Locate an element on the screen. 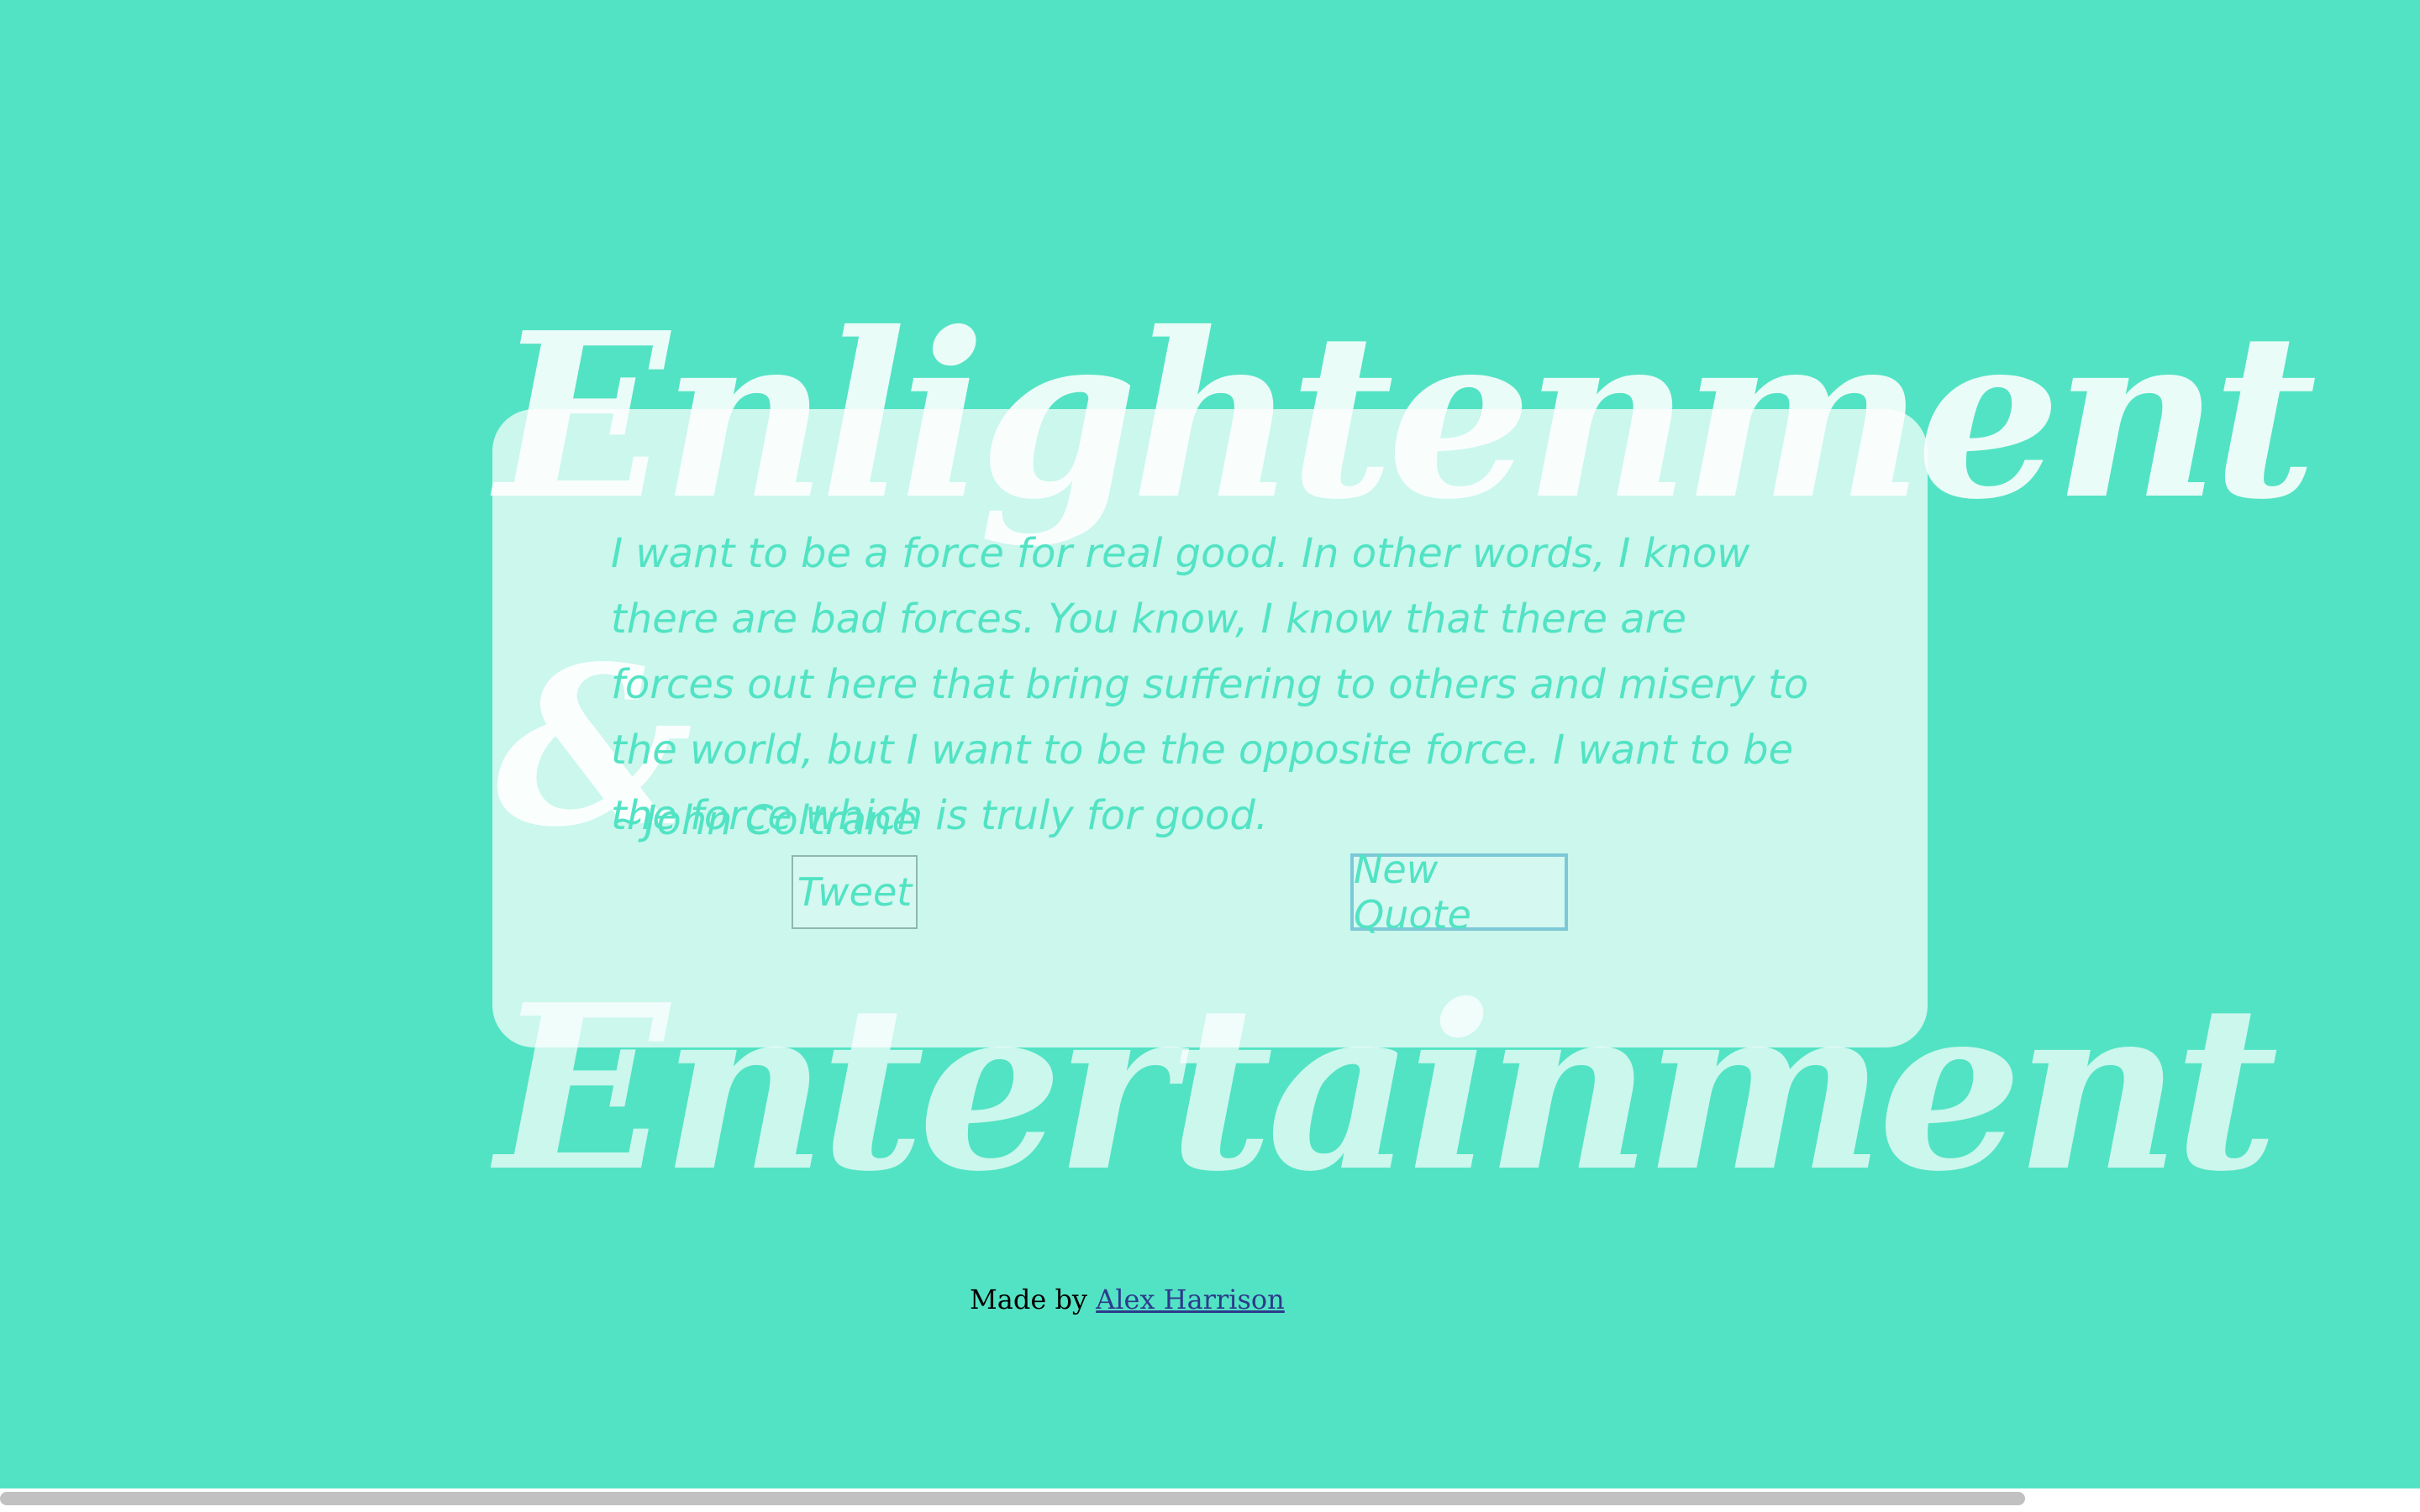 This screenshot has width=2420, height=1512. footer: Made by Alex Harrison is located at coordinates (1127, 1299).